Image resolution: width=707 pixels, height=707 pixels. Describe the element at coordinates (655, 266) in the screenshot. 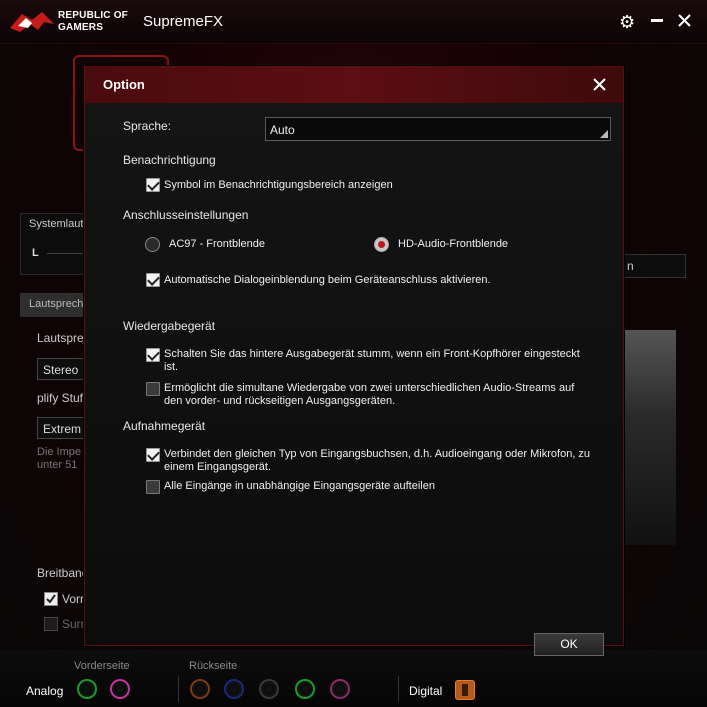

I see `background-right-select: n` at that location.